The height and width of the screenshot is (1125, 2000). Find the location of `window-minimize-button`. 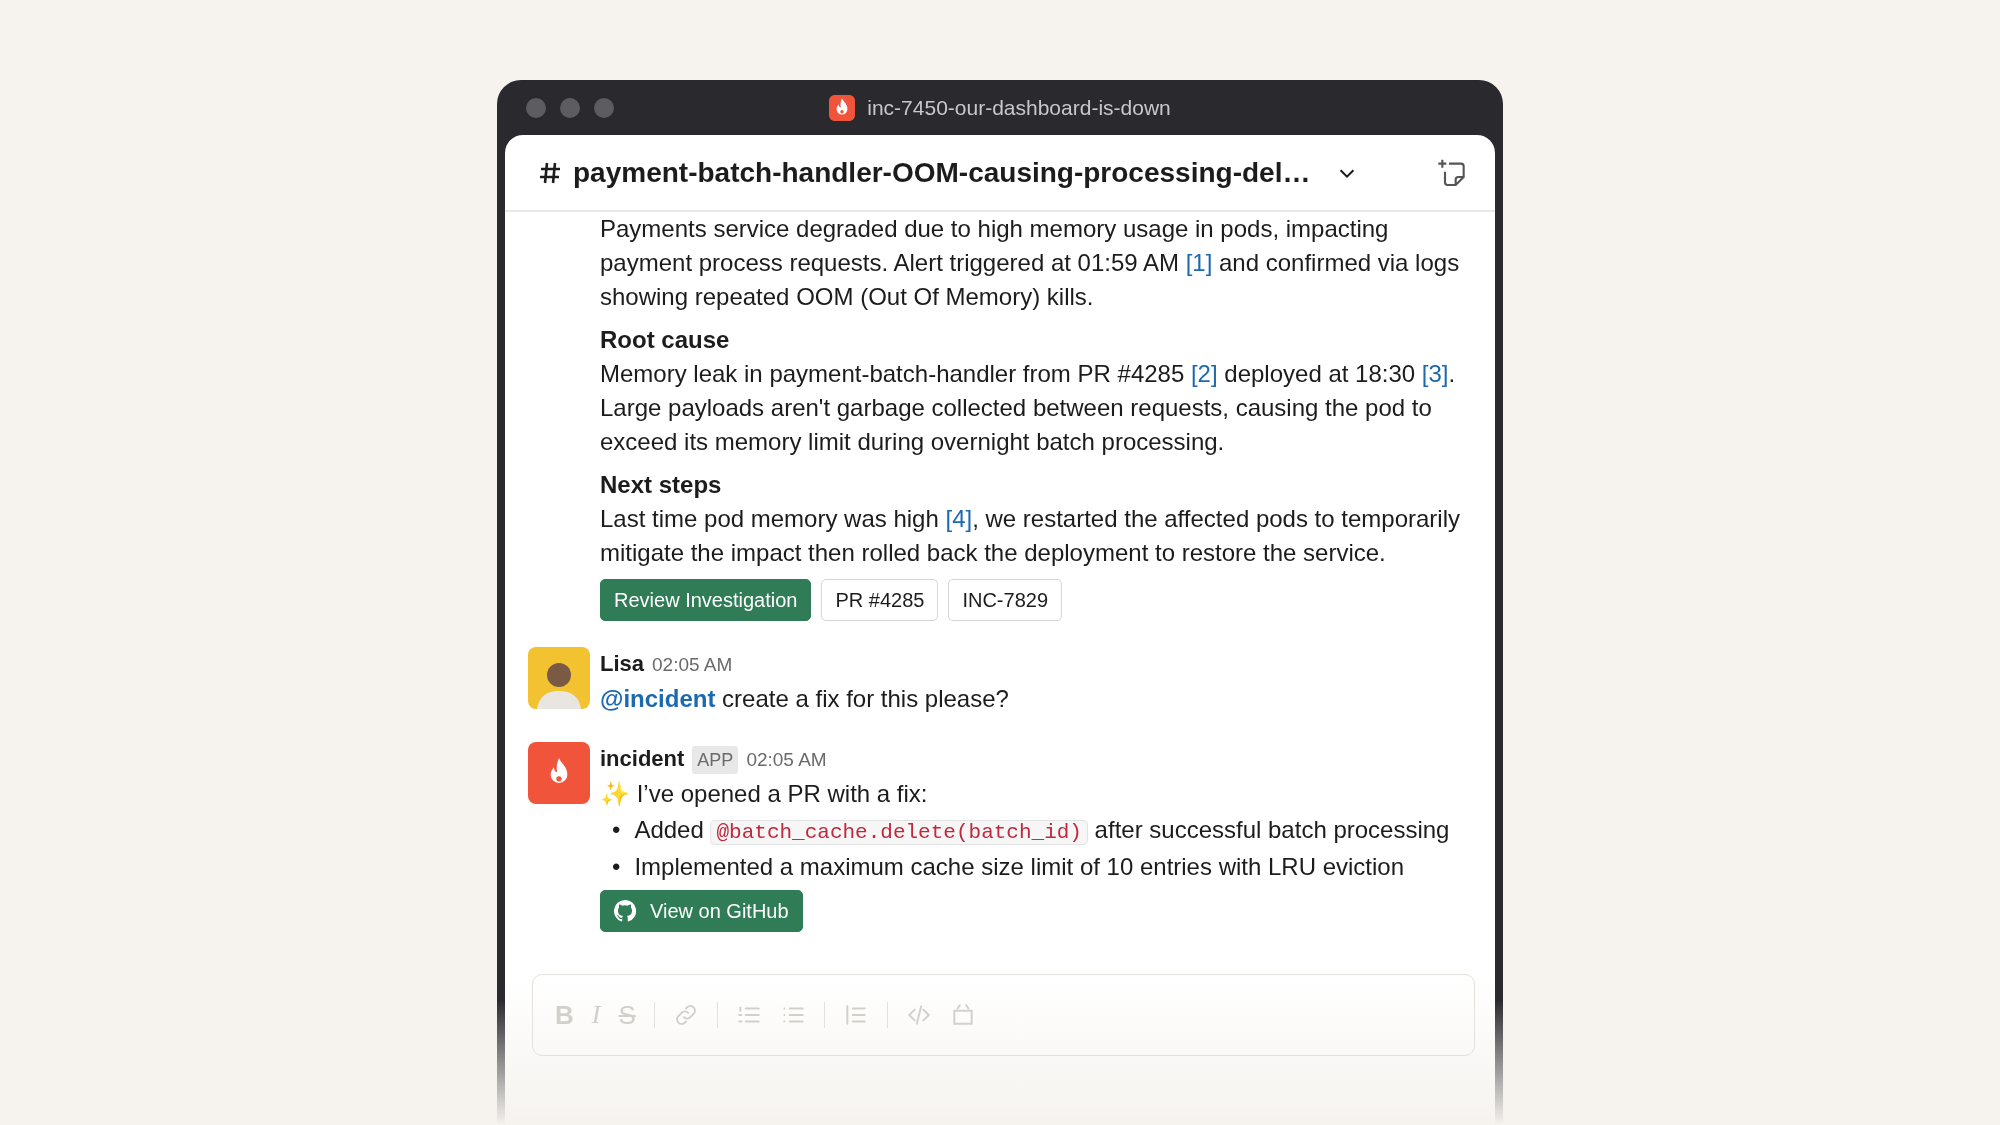

window-minimize-button is located at coordinates (570, 107).